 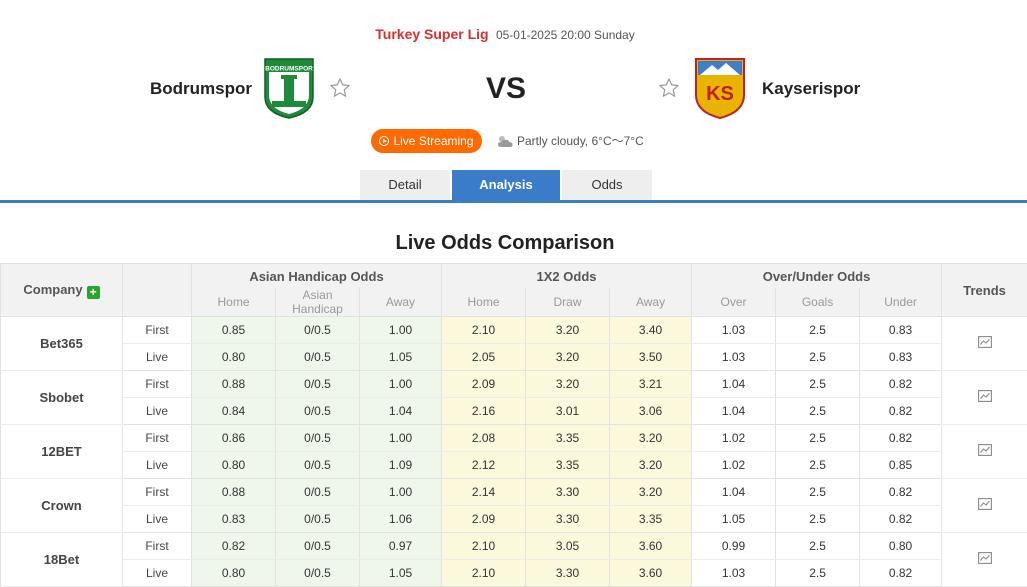 I want to click on company-name: Sbobet, so click(x=62, y=398).